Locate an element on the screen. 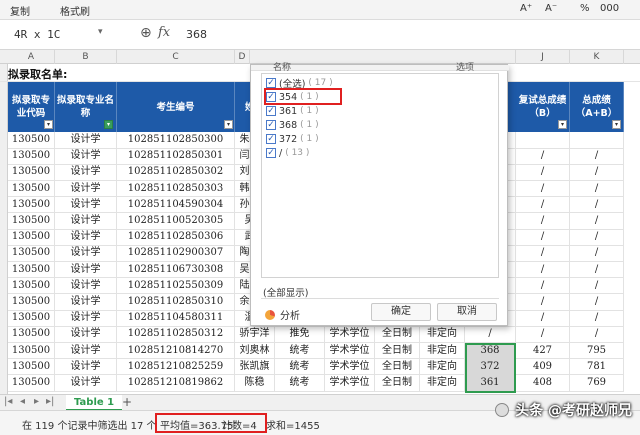 Image resolution: width=640 pixels, height=435 pixels. table-cell-id: 102851210814270 is located at coordinates (176, 350).